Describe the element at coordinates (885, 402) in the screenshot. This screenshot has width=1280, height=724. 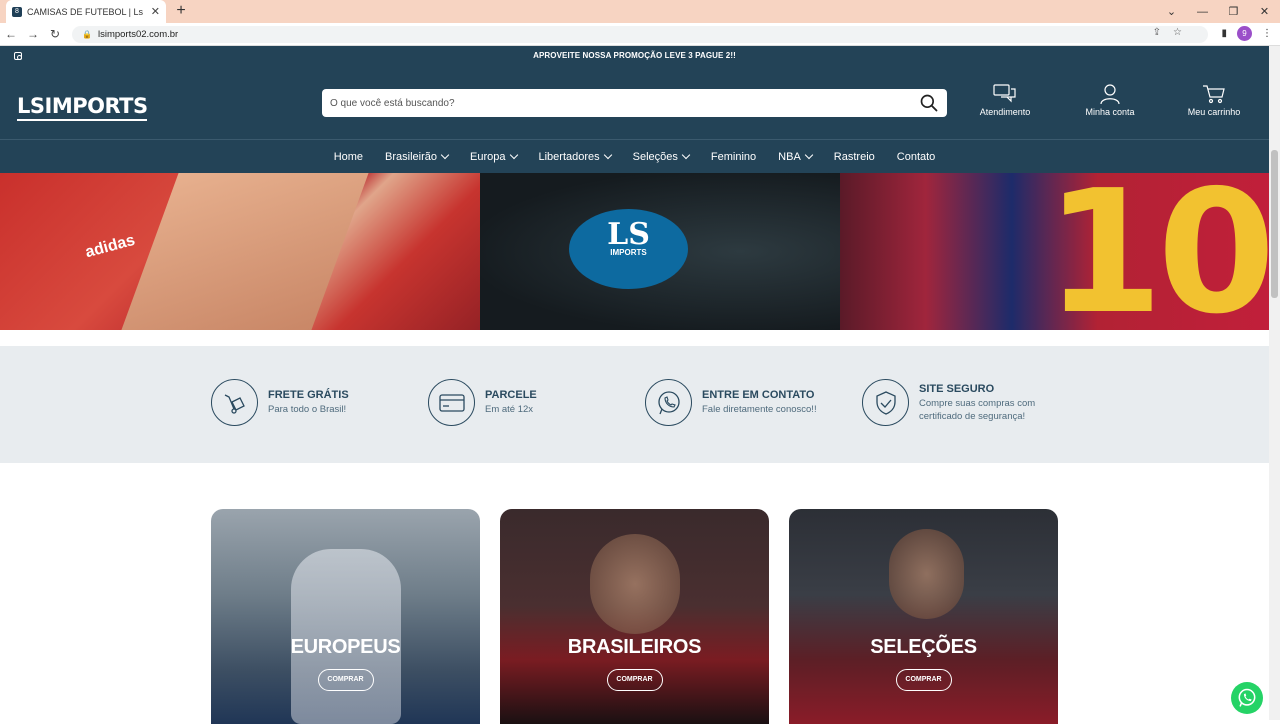
I see `shield-check-icon` at that location.